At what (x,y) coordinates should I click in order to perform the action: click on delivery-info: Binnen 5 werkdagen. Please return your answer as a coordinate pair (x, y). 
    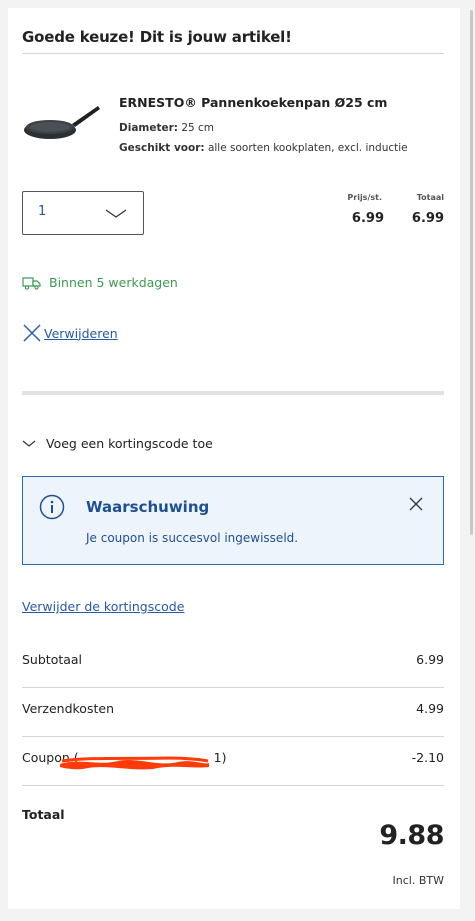
    Looking at the image, I should click on (100, 282).